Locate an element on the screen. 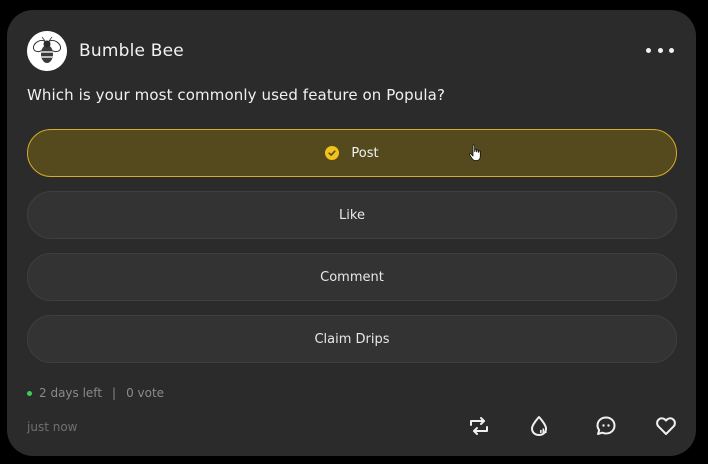 The height and width of the screenshot is (464, 708). poll-option-label: Post is located at coordinates (365, 153).